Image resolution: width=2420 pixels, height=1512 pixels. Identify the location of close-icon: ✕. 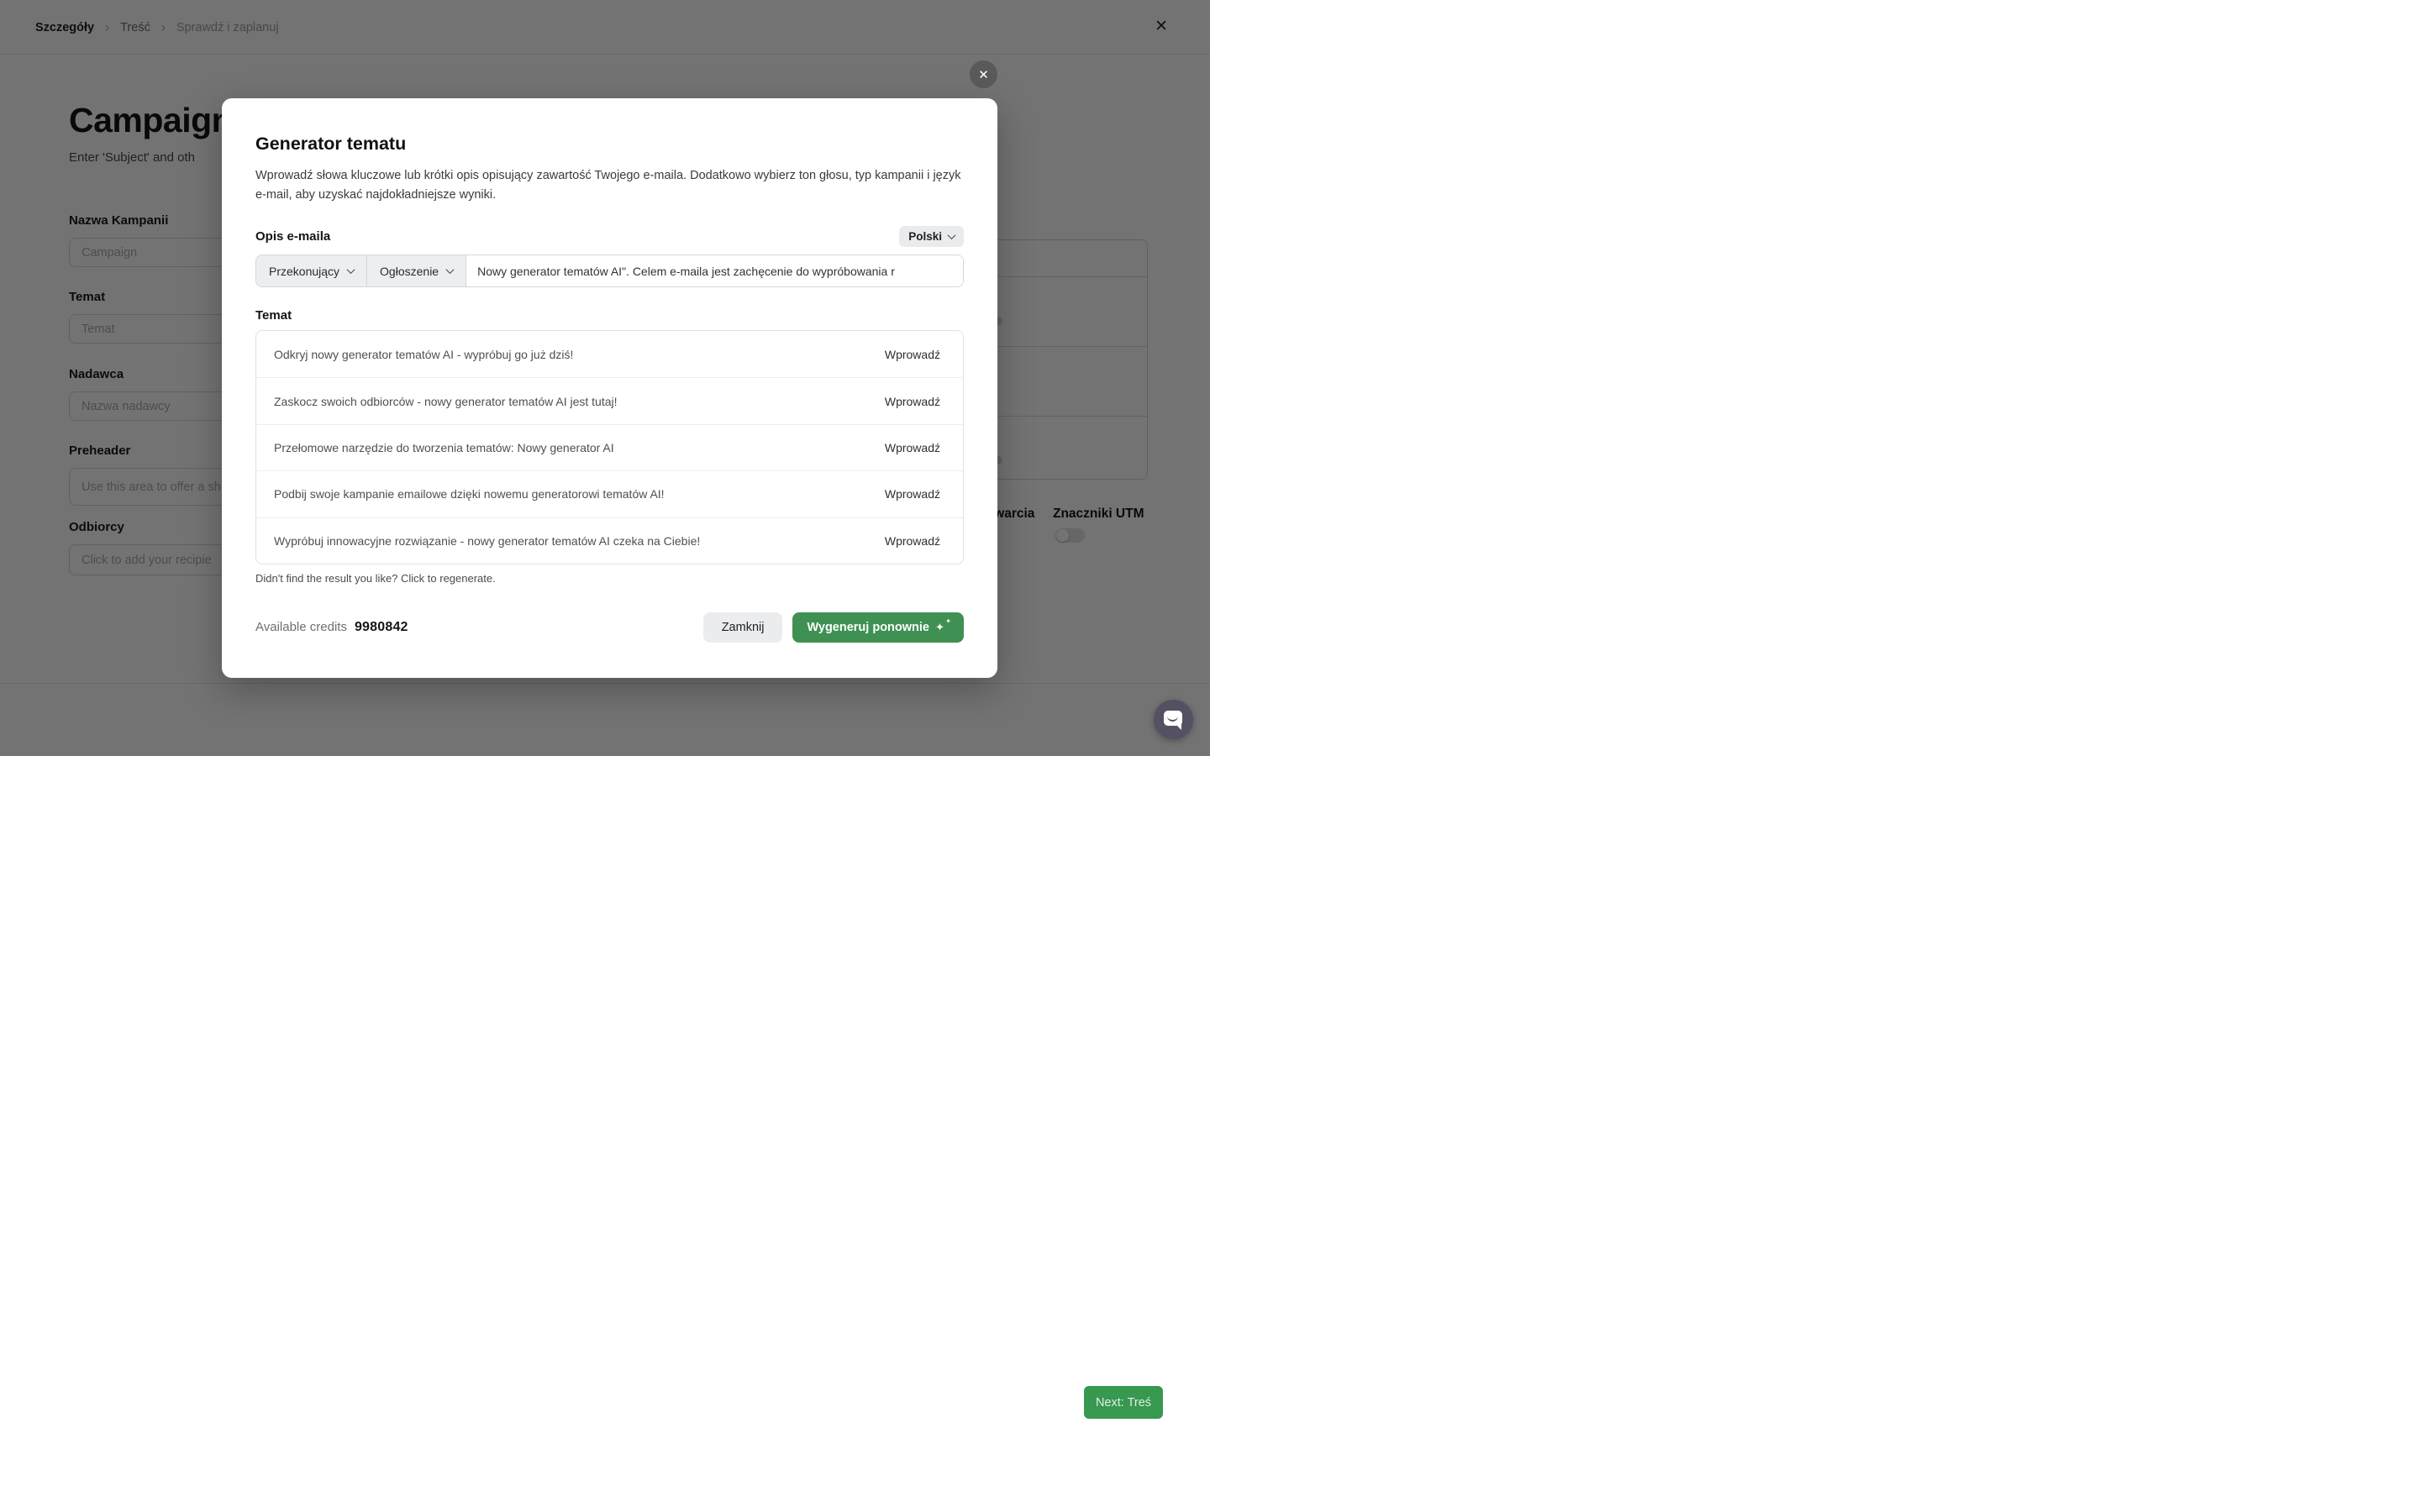
(984, 74).